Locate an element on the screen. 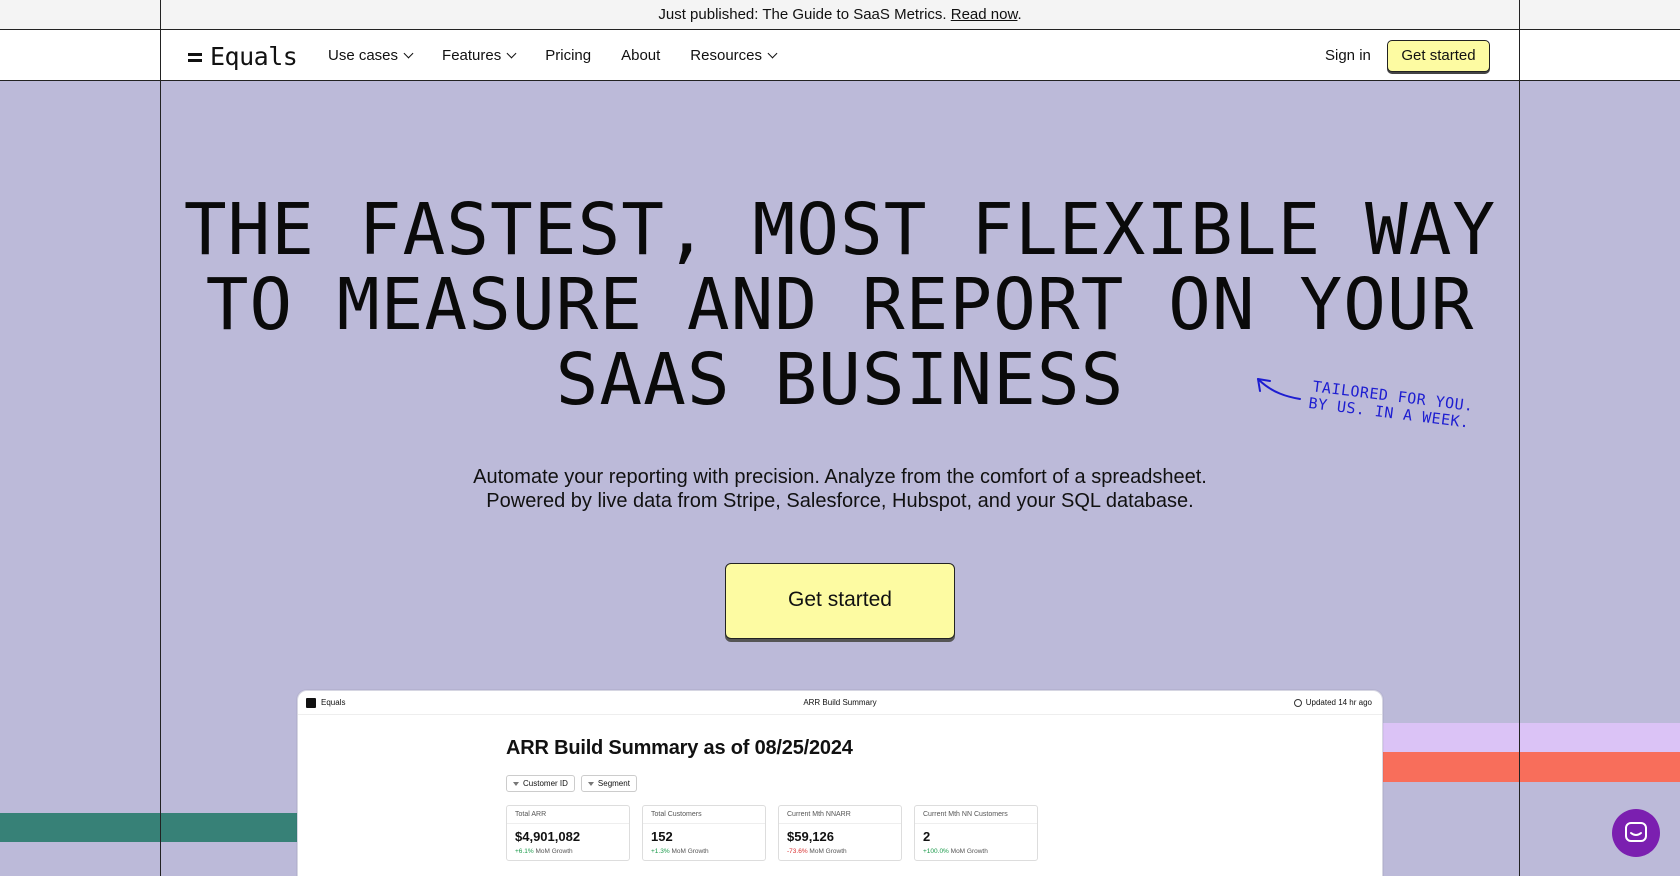 This screenshot has width=1680, height=876. announcement-suffix: . is located at coordinates (1019, 14).